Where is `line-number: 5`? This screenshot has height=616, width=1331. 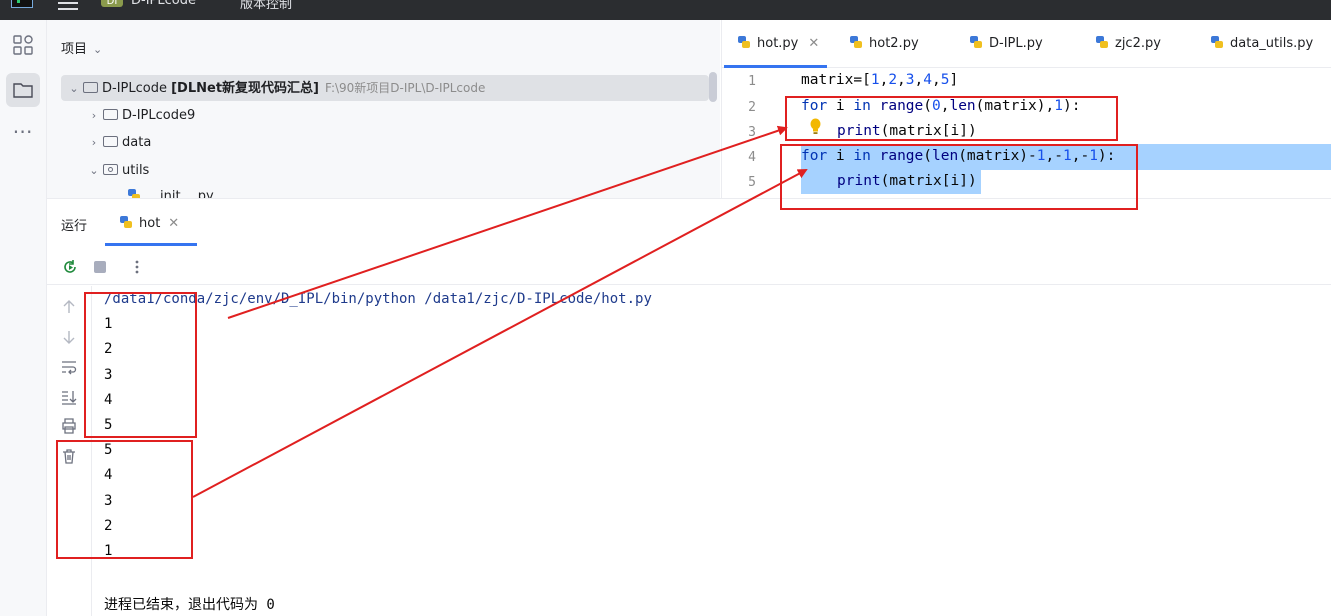 line-number: 5 is located at coordinates (752, 182).